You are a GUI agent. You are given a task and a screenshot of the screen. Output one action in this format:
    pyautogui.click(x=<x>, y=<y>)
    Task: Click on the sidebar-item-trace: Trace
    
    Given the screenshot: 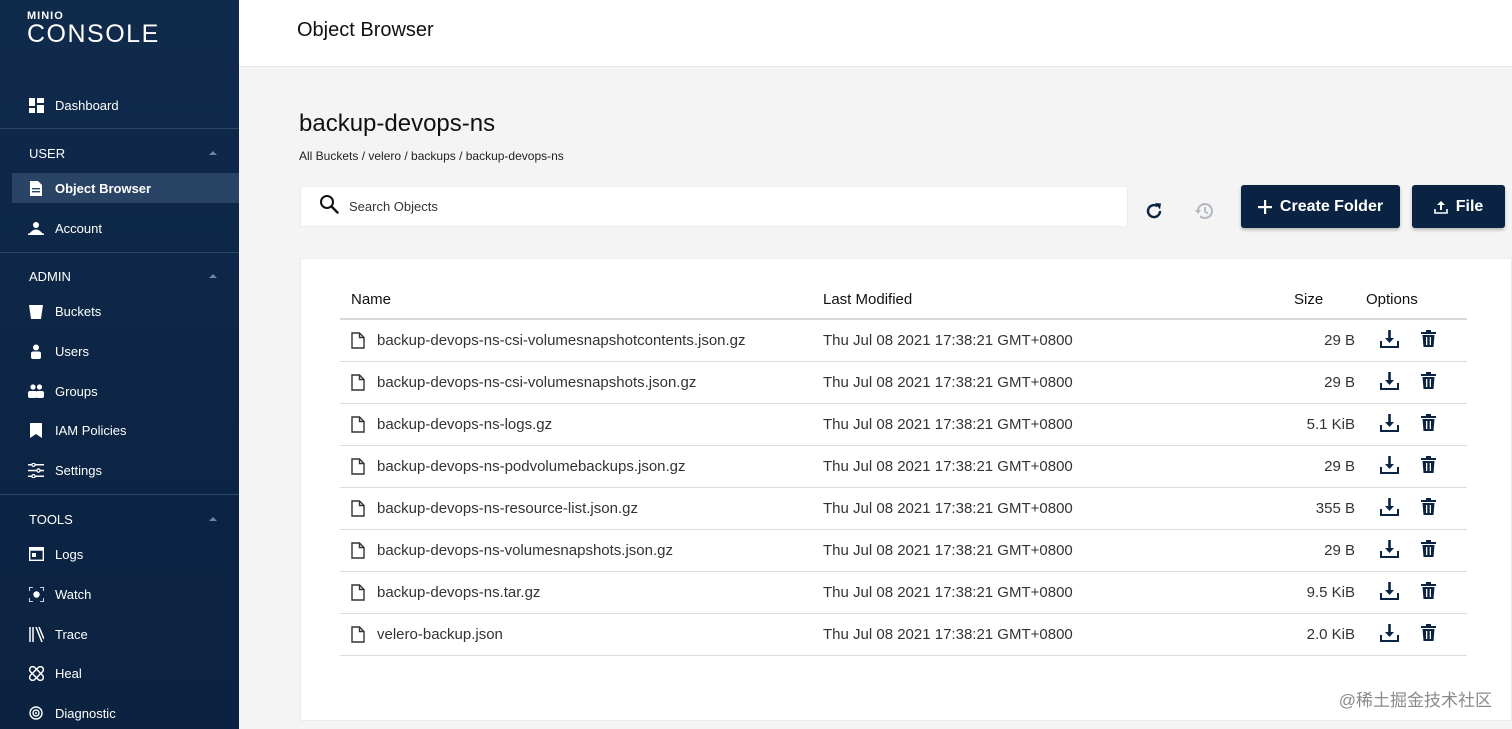 What is the action you would take?
    pyautogui.click(x=125, y=634)
    